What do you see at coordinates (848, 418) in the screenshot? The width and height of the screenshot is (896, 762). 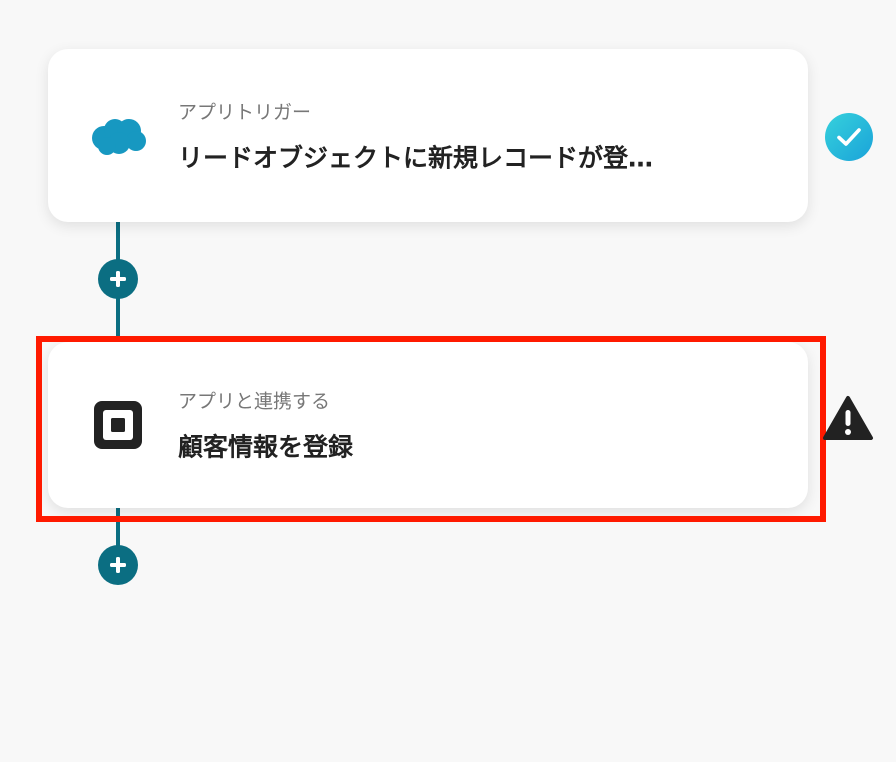 I see `warning-triangle-icon` at bounding box center [848, 418].